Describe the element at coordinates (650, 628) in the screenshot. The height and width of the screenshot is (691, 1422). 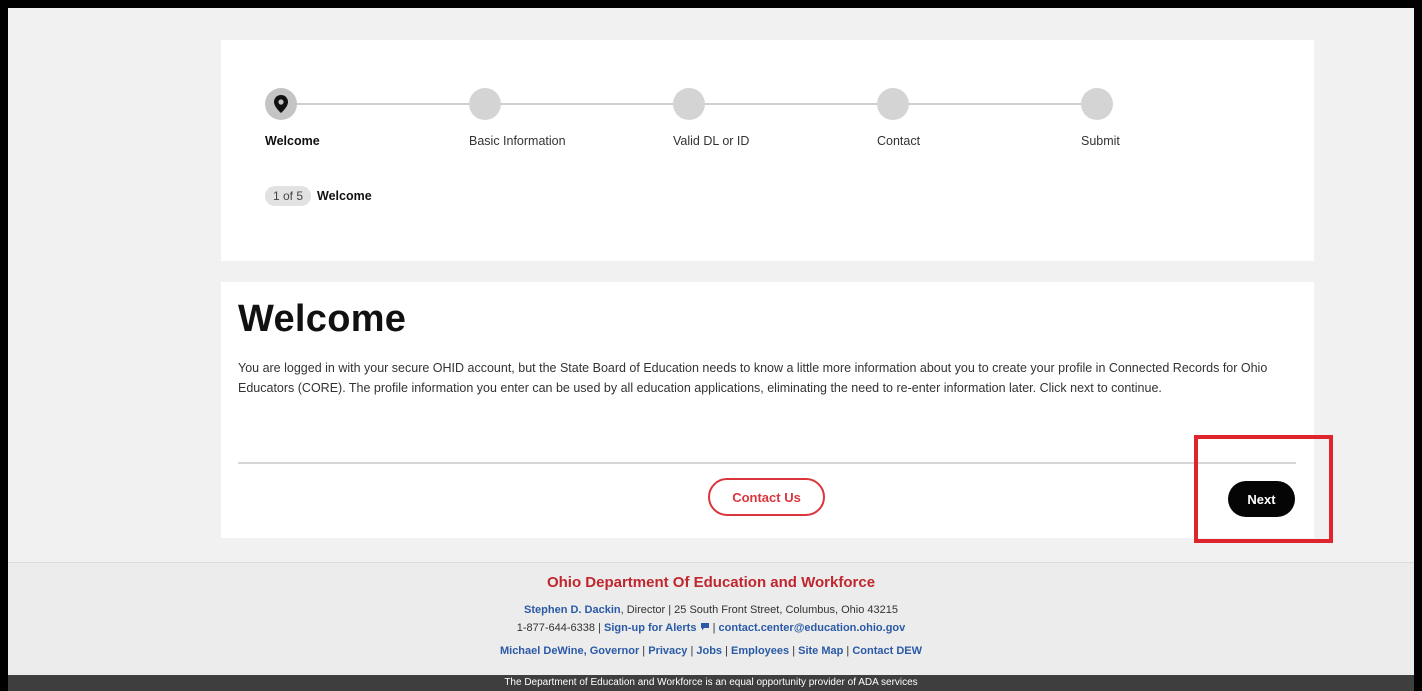
I see `alerts-signup-link: Sign-up for Alerts` at that location.